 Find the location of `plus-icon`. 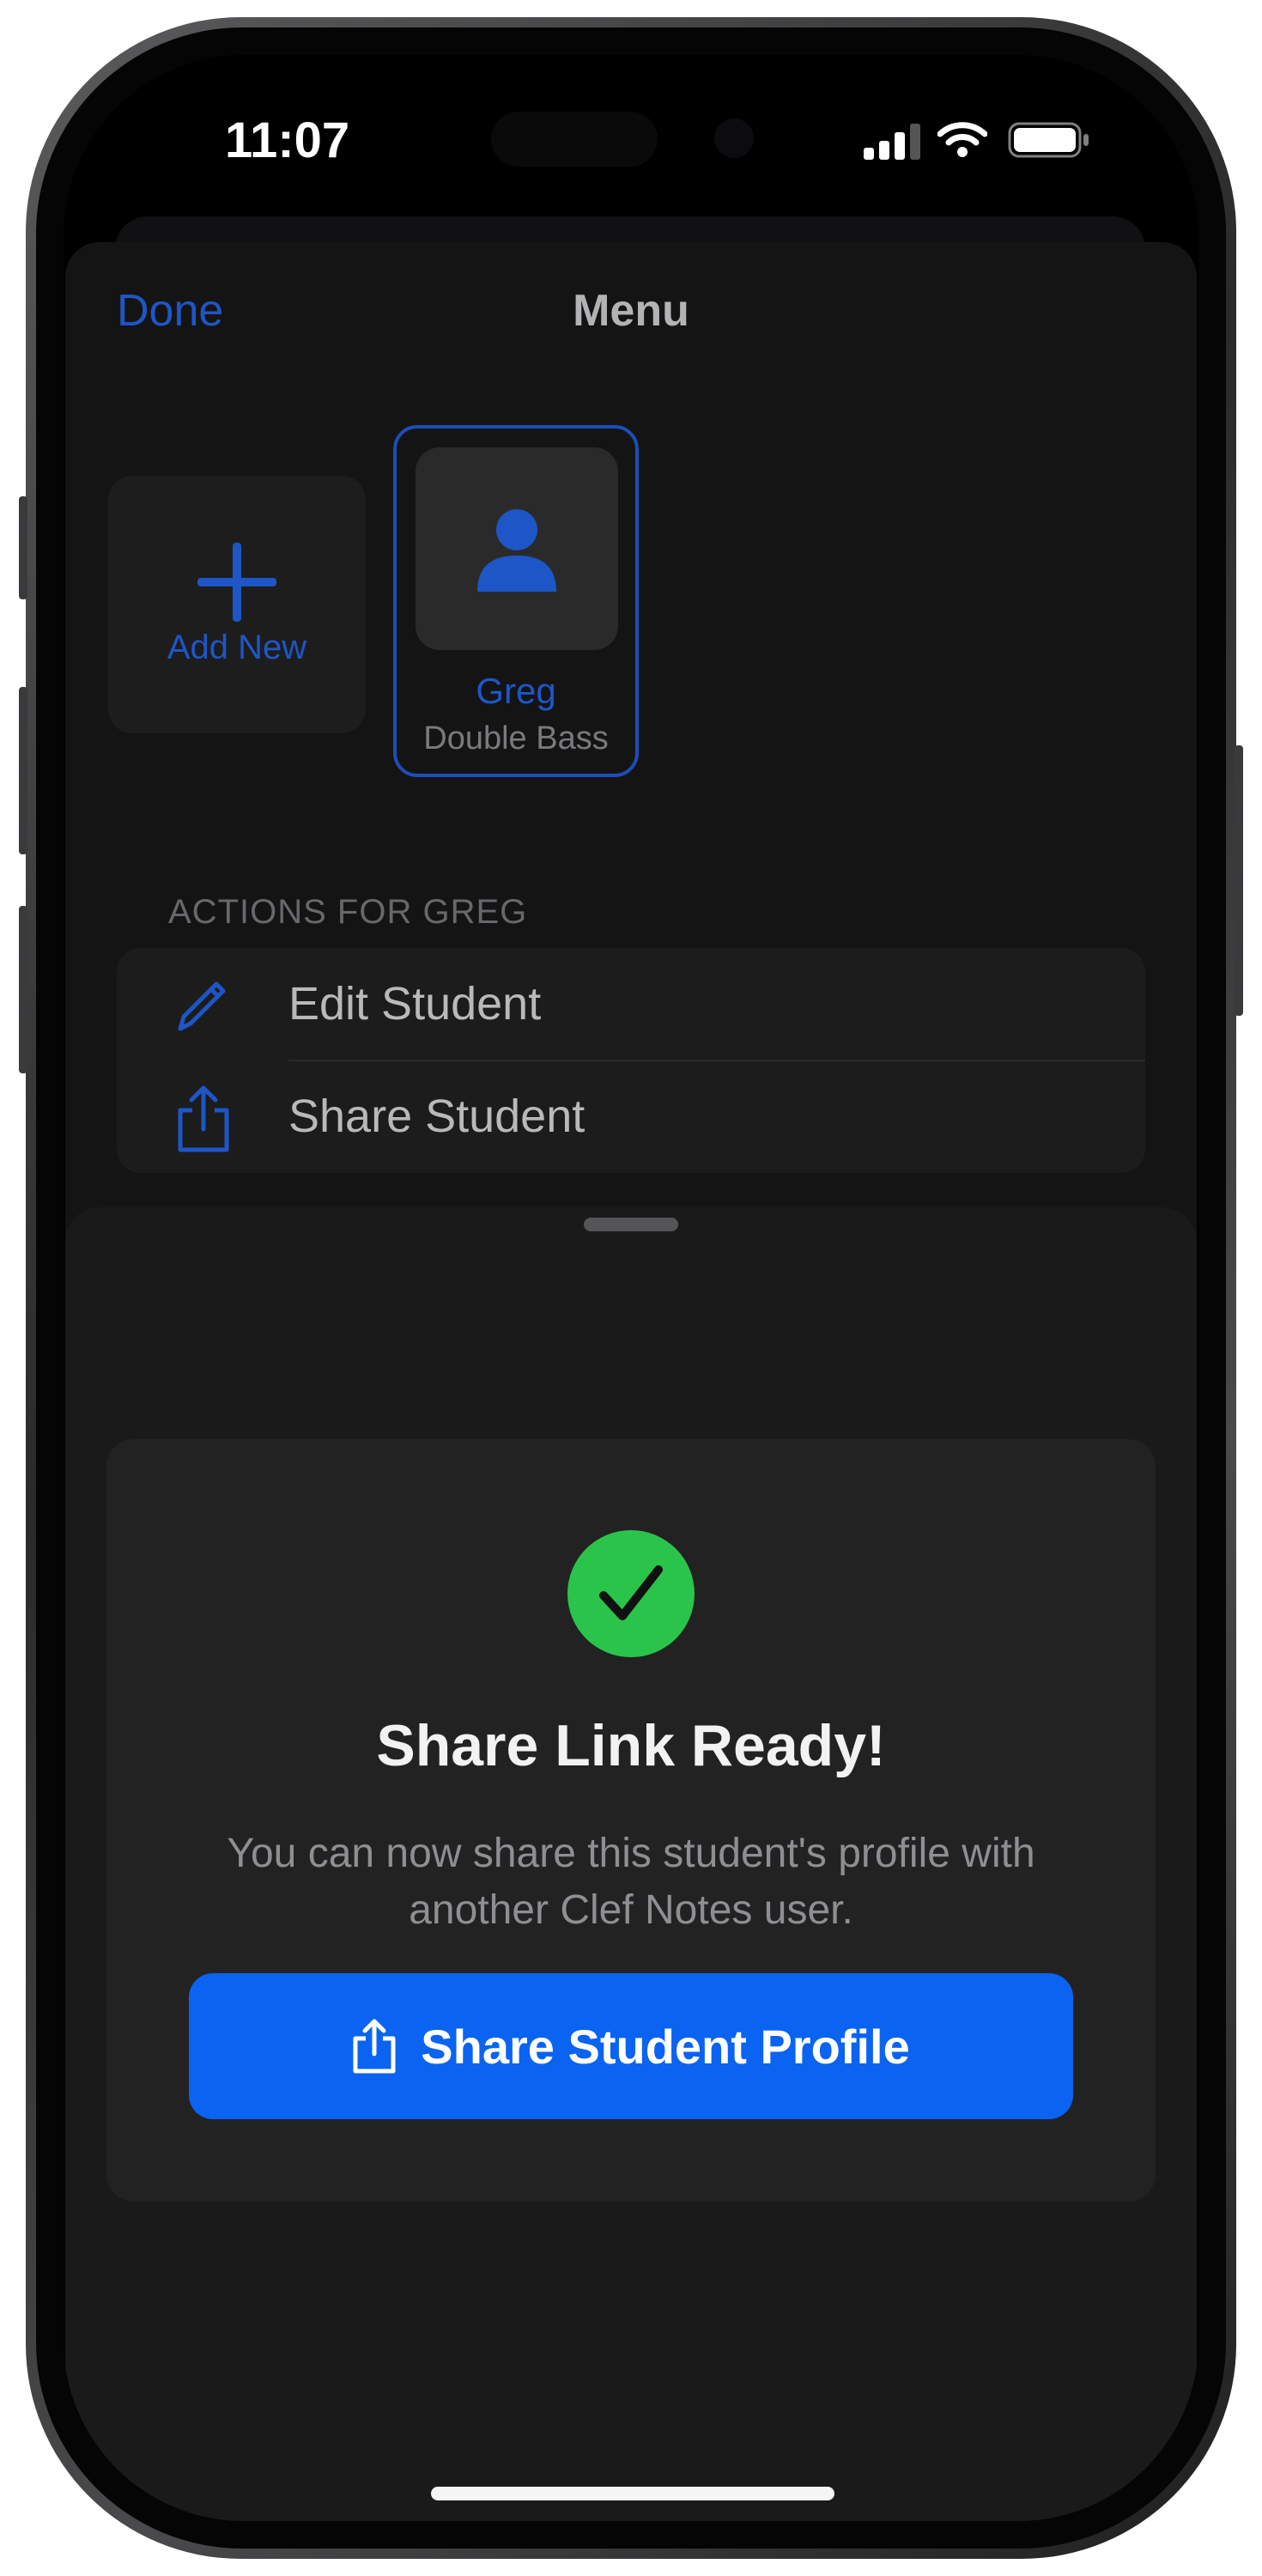

plus-icon is located at coordinates (236, 583).